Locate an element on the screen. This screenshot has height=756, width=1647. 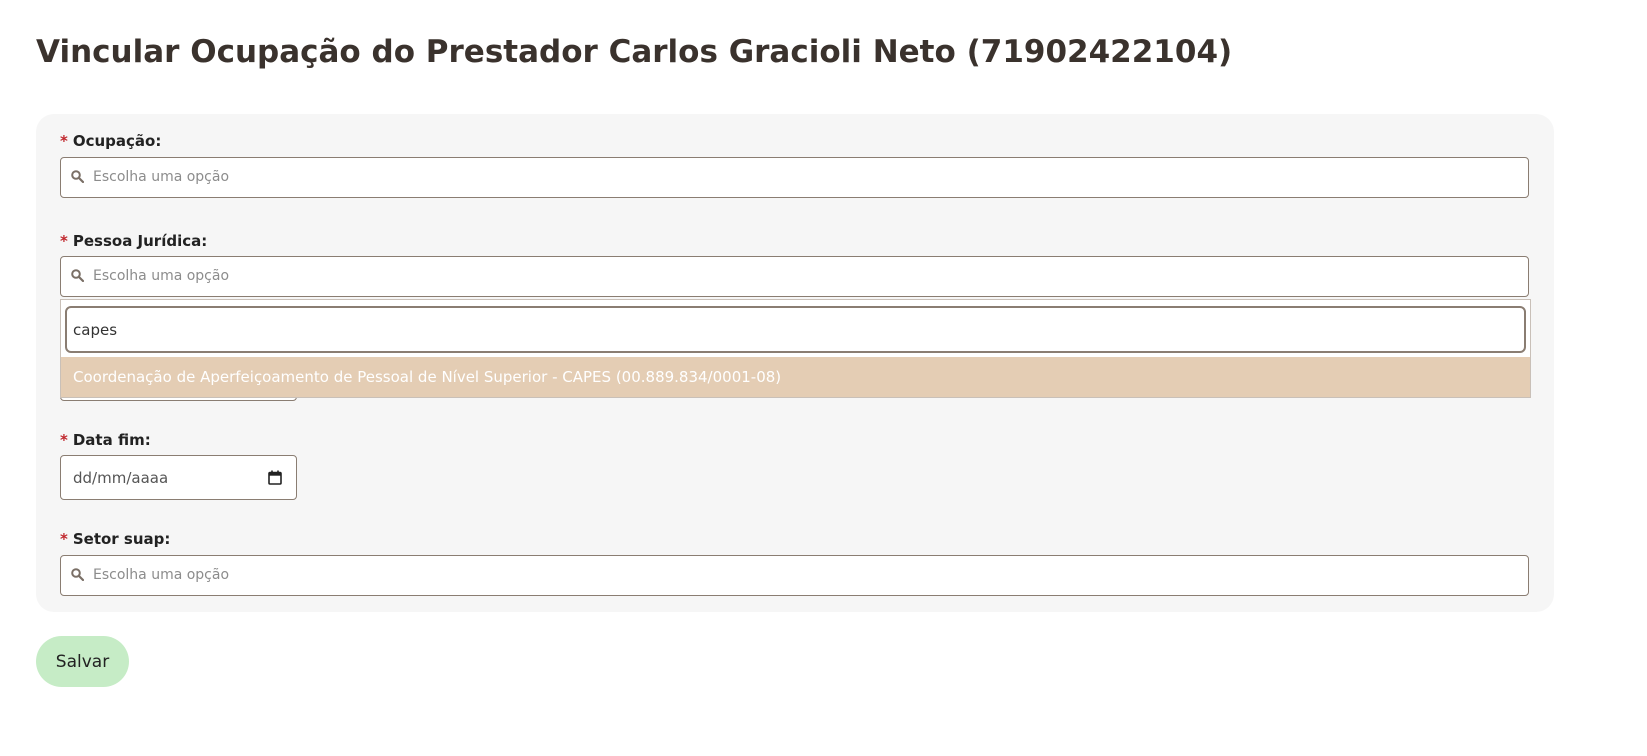
pessoa-juridica-label-text: Pessoa Jurídica: is located at coordinates (140, 241).